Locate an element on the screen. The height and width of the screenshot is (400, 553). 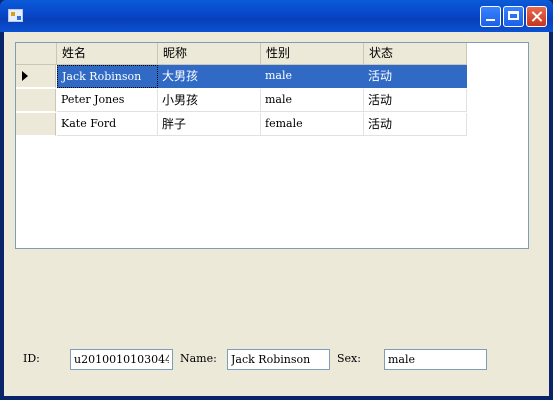
table-row: Kate Ford 胖子 female 活动 is located at coordinates (241, 124).